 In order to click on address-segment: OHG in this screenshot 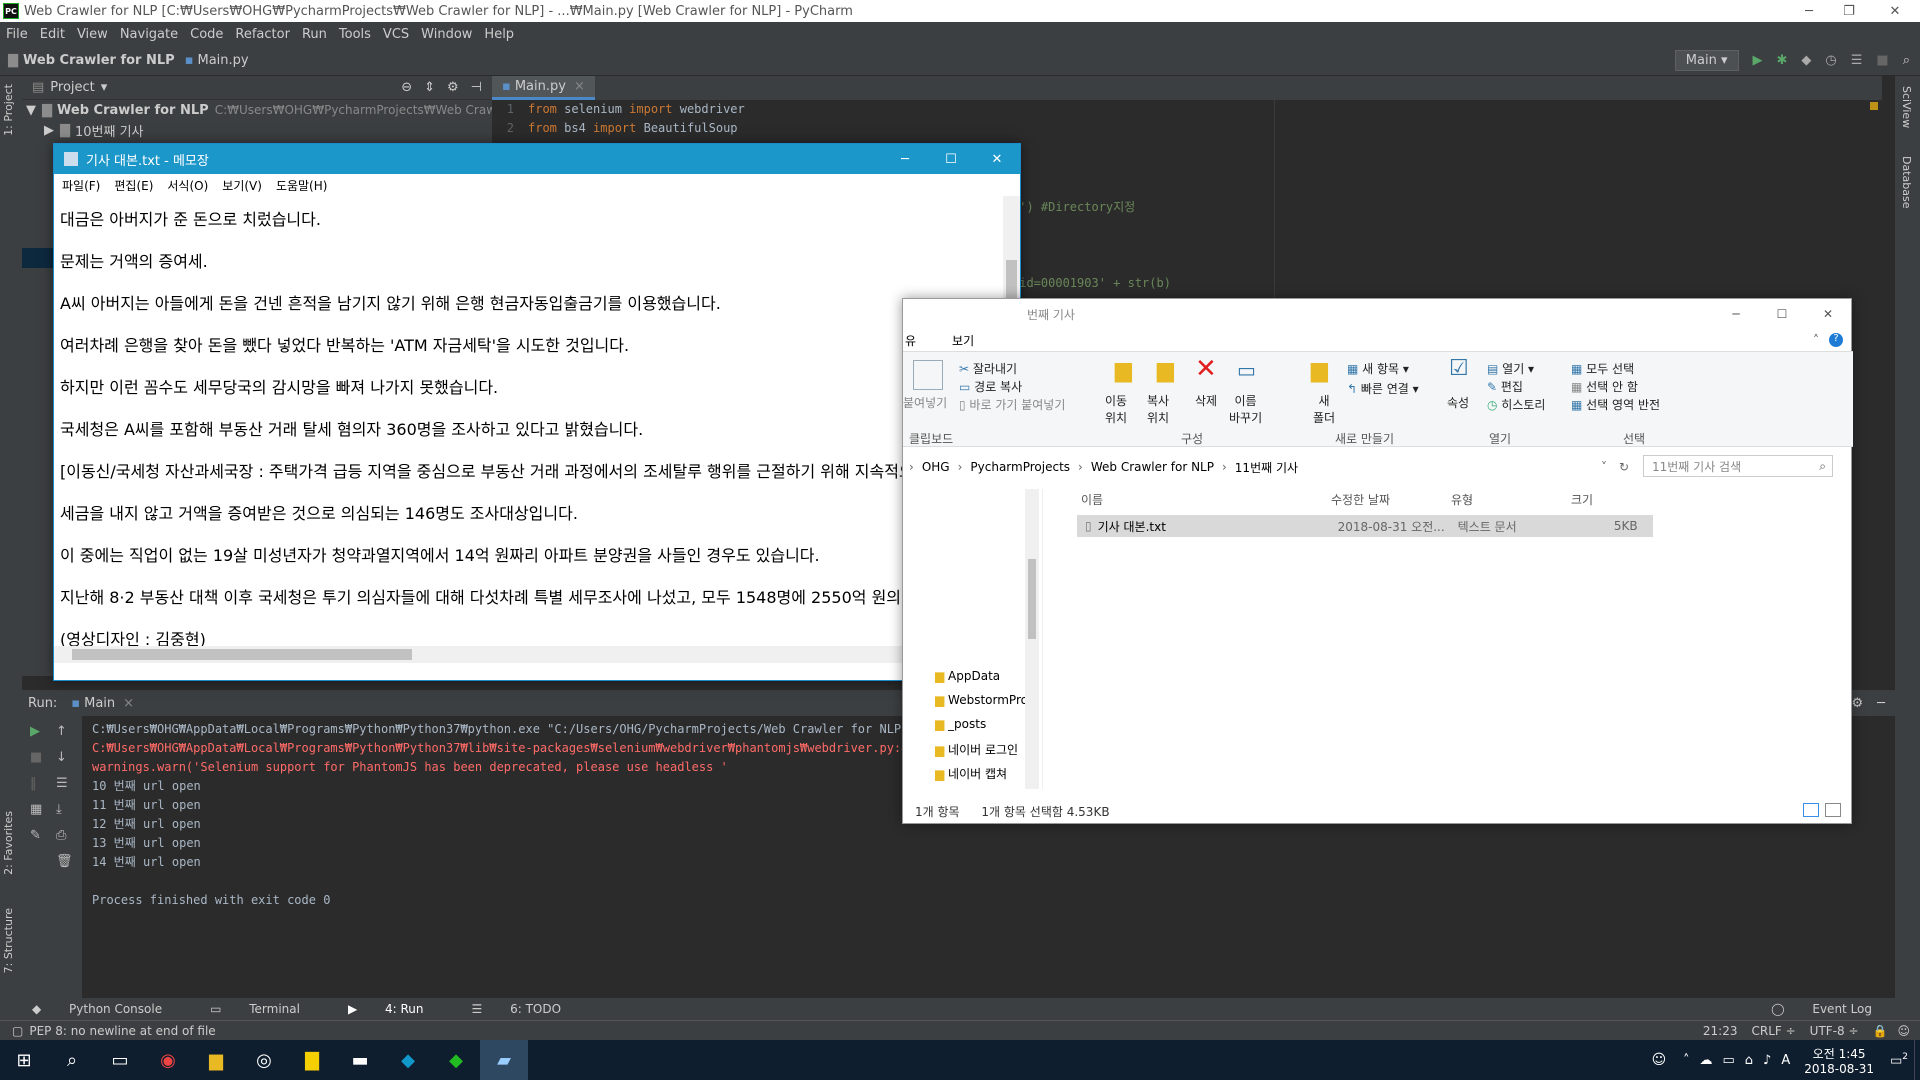, I will do `click(936, 467)`.